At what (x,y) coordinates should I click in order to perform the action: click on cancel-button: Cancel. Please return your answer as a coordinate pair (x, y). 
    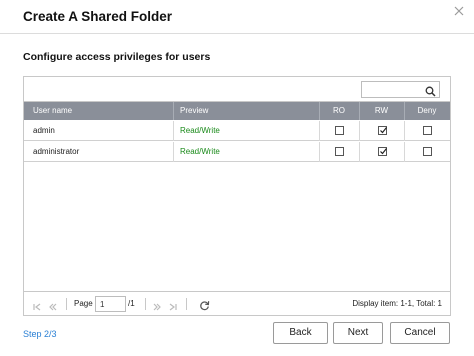
    Looking at the image, I should click on (420, 333).